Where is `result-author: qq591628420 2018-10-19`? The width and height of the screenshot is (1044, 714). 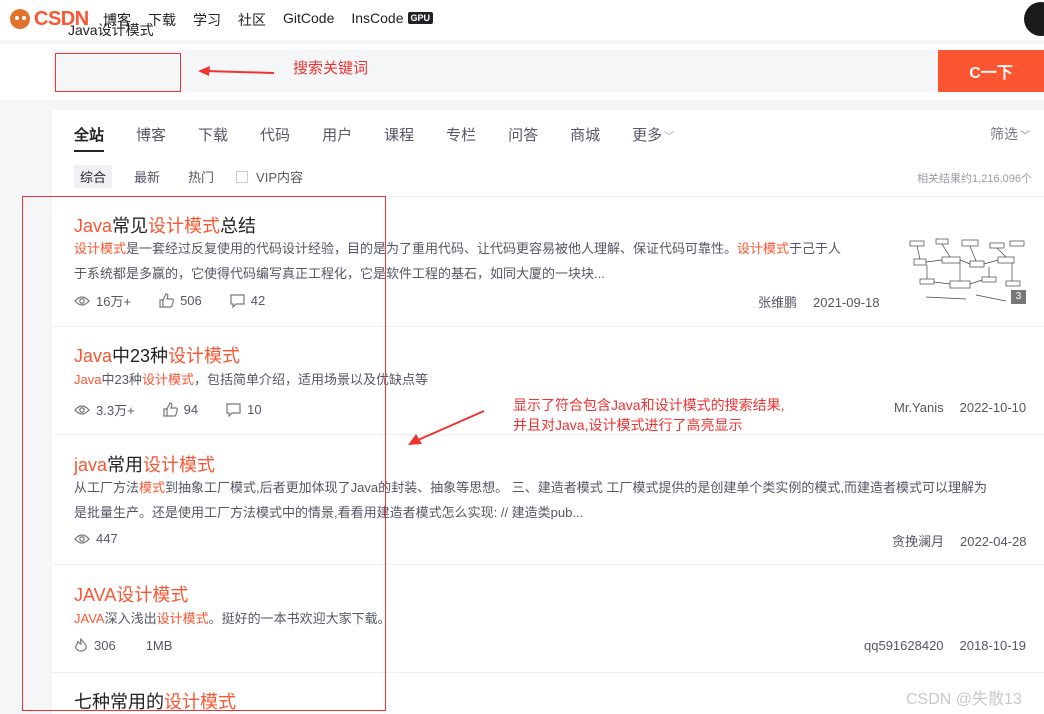
result-author: qq591628420 2018-10-19 is located at coordinates (945, 645).